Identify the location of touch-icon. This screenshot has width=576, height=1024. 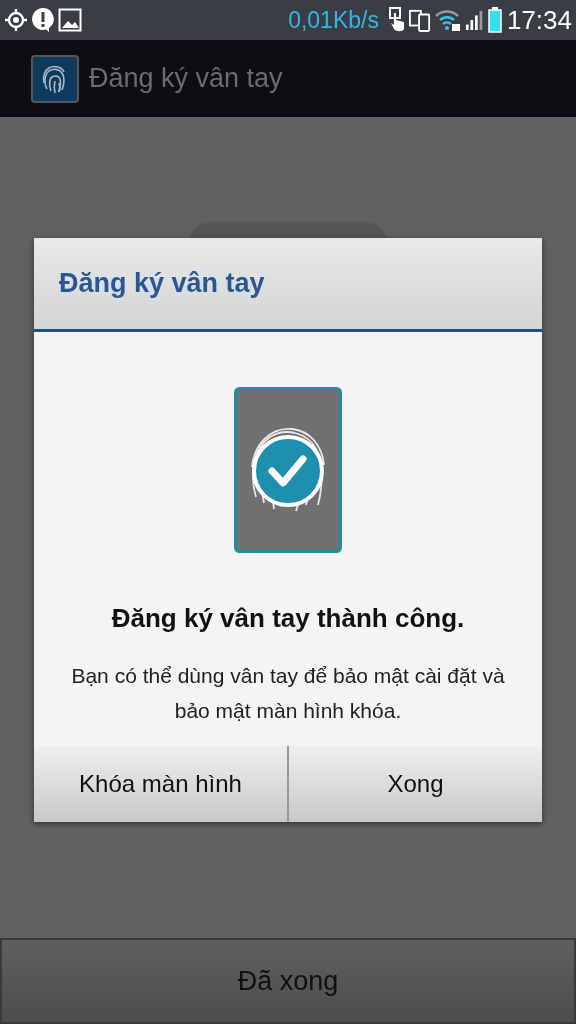
(396, 20).